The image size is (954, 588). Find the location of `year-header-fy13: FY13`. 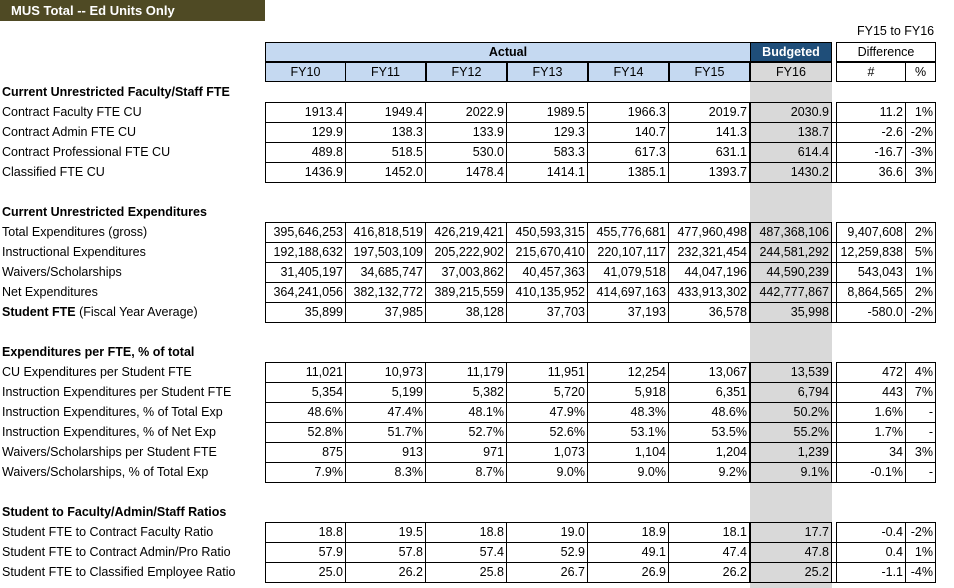

year-header-fy13: FY13 is located at coordinates (547, 72).